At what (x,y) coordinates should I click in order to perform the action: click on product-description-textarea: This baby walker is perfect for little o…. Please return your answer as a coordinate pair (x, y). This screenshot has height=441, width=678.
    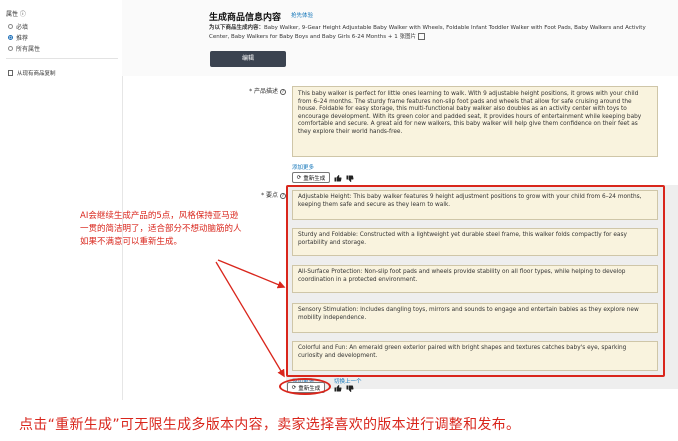
    Looking at the image, I should click on (475, 121).